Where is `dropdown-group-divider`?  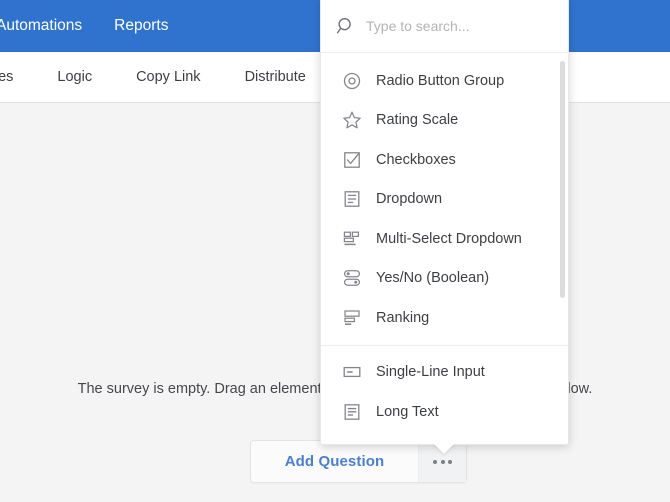 dropdown-group-divider is located at coordinates (444, 345).